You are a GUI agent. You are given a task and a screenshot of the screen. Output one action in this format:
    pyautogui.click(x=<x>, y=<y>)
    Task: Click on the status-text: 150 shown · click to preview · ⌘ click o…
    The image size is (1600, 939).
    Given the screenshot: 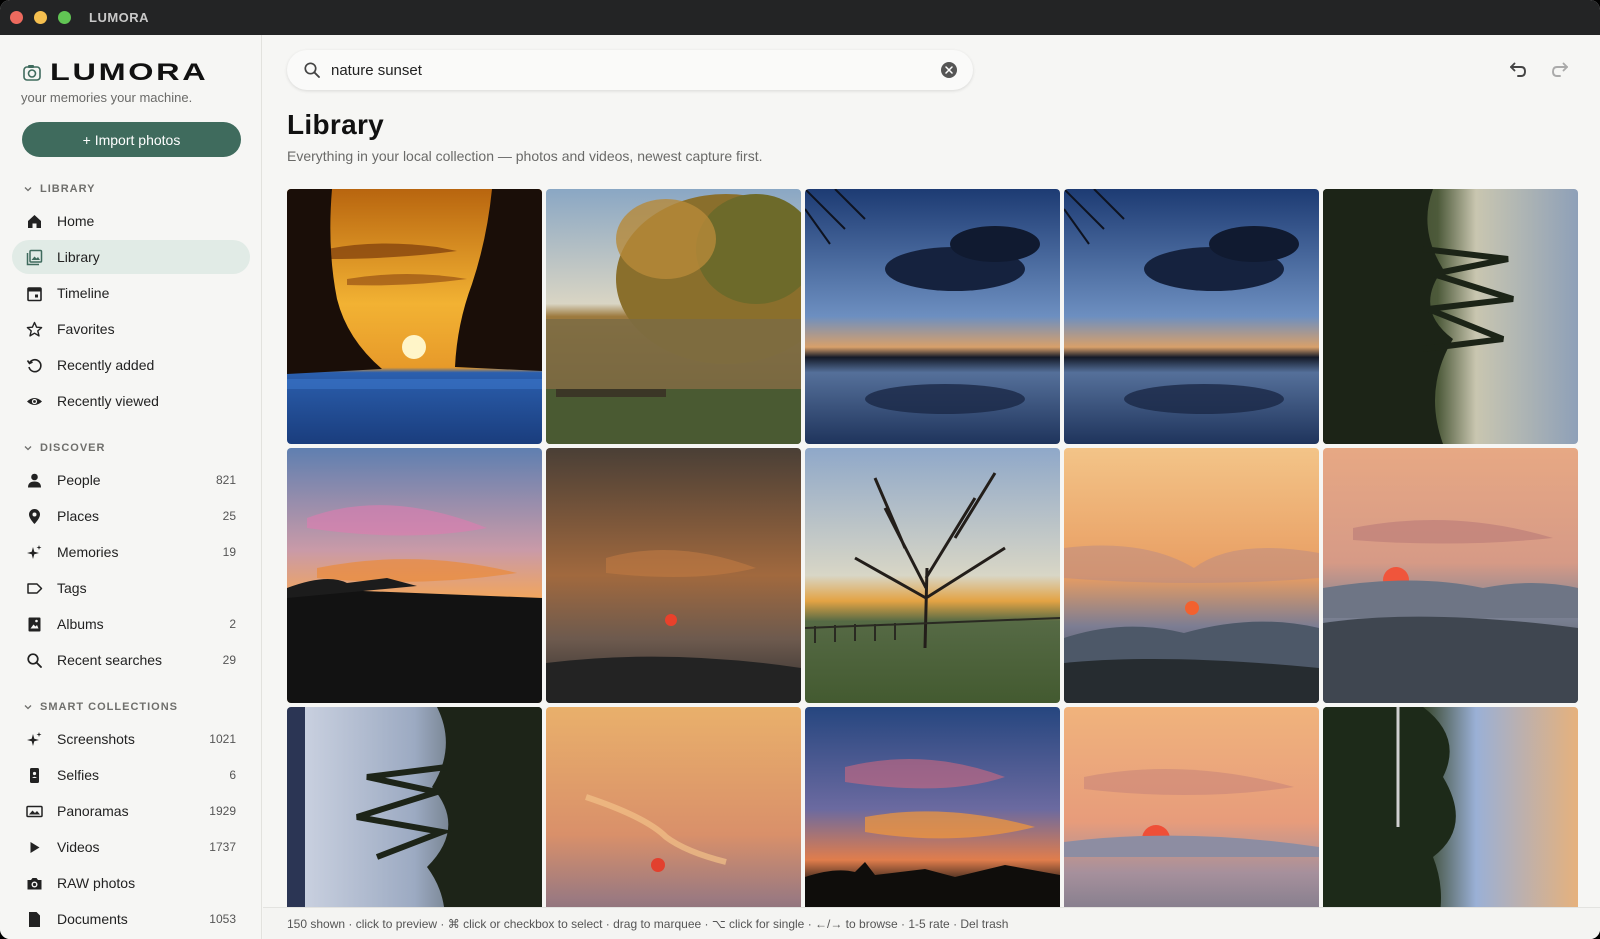 What is the action you would take?
    pyautogui.click(x=648, y=924)
    